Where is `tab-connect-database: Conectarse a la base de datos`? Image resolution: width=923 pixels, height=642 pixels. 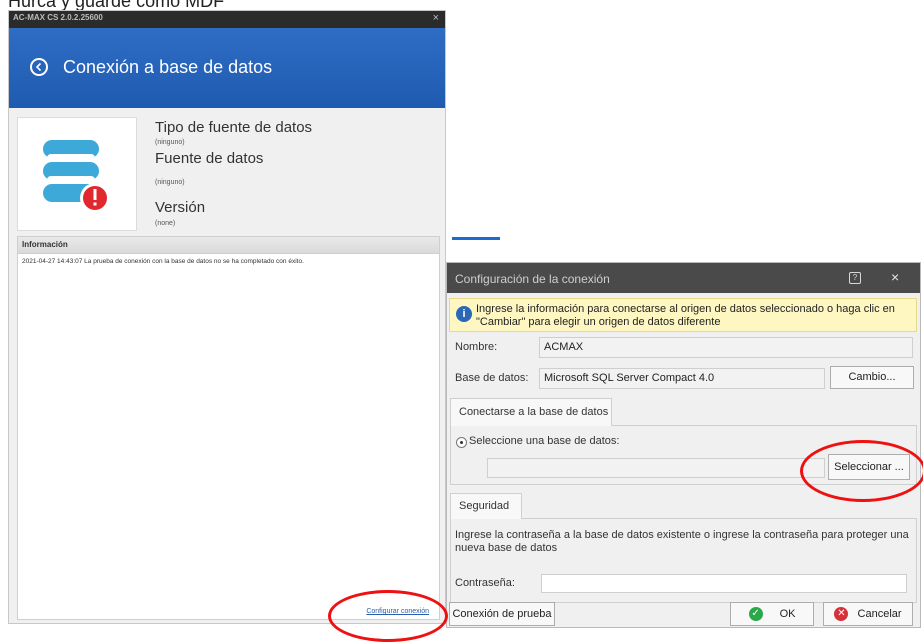
tab-connect-database: Conectarse a la base de datos is located at coordinates (531, 412).